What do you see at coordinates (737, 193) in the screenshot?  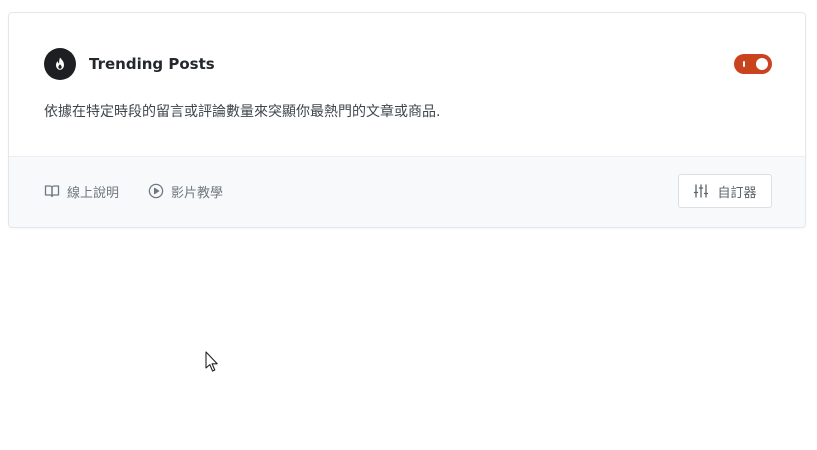 I see `customizer-label: 自訂器` at bounding box center [737, 193].